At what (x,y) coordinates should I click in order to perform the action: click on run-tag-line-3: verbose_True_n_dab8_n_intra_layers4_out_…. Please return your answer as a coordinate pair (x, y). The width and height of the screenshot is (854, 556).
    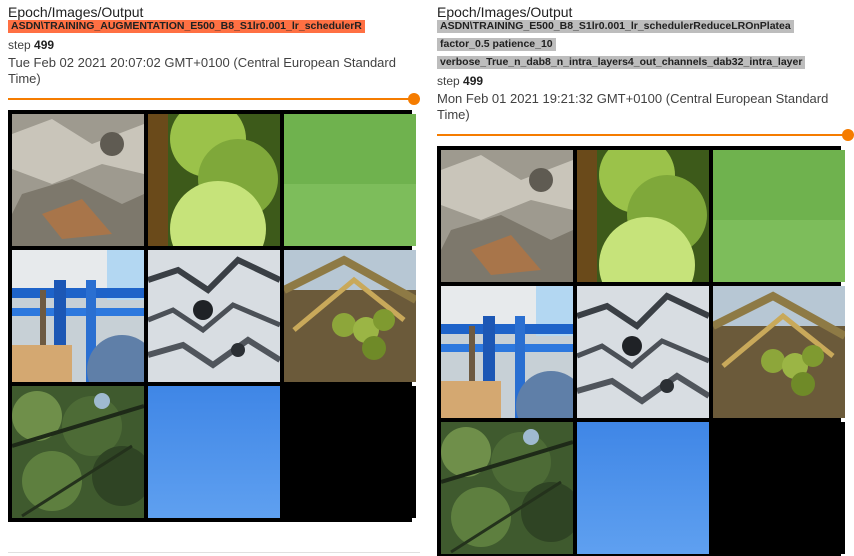
    Looking at the image, I should click on (621, 62).